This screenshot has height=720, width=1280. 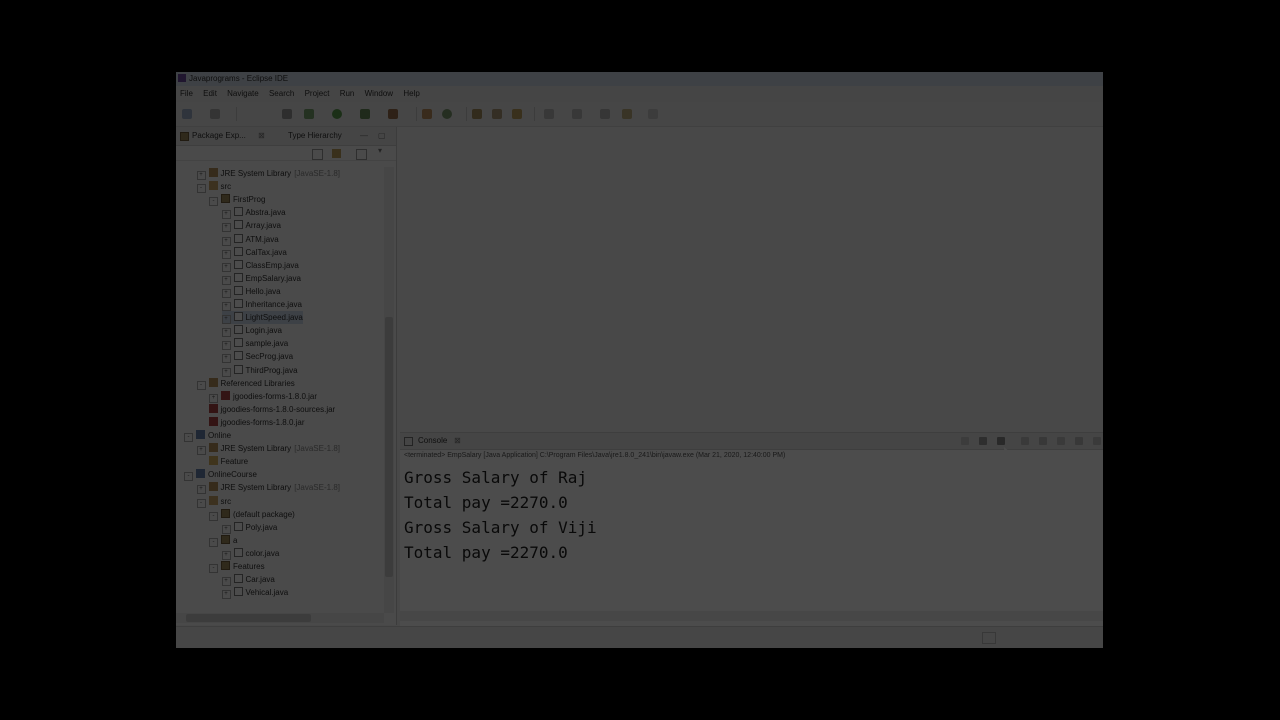 I want to click on tree-item: - FirstProg, so click(x=237, y=200).